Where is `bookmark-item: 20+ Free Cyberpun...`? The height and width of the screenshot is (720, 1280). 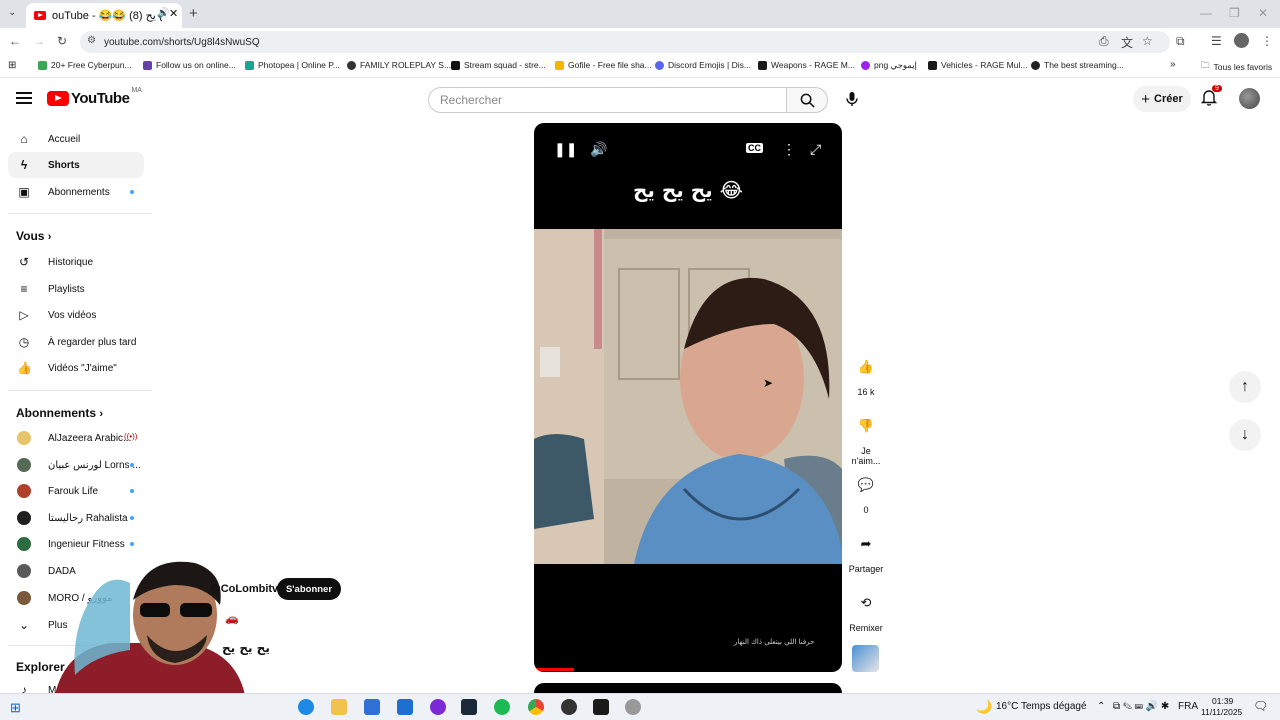
bookmark-item: 20+ Free Cyberpun... is located at coordinates (85, 65).